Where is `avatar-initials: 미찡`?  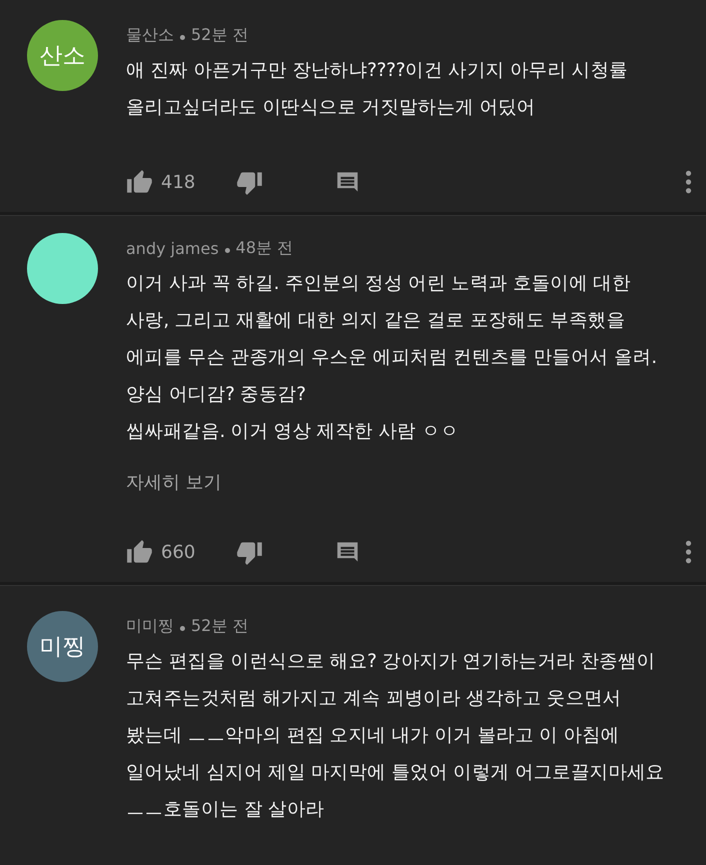
avatar-initials: 미찡 is located at coordinates (63, 647).